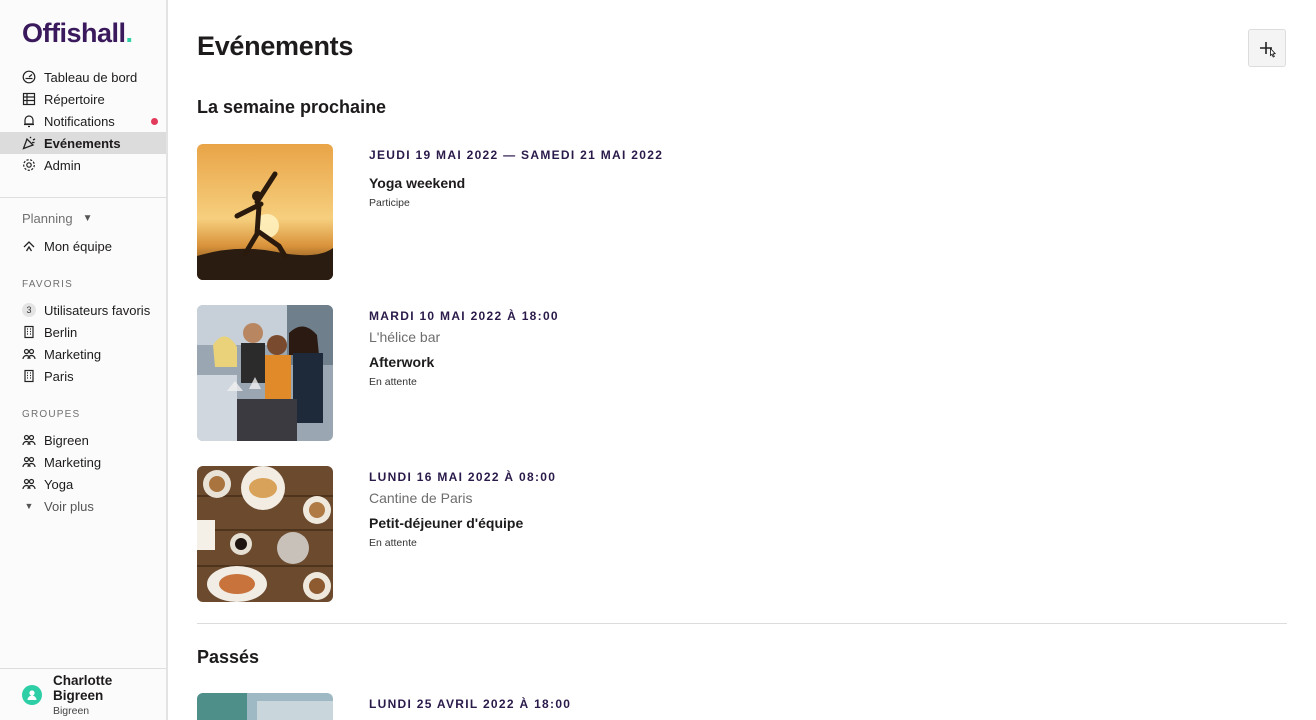  What do you see at coordinates (71, 710) in the screenshot?
I see `user-organization: Bigreen` at bounding box center [71, 710].